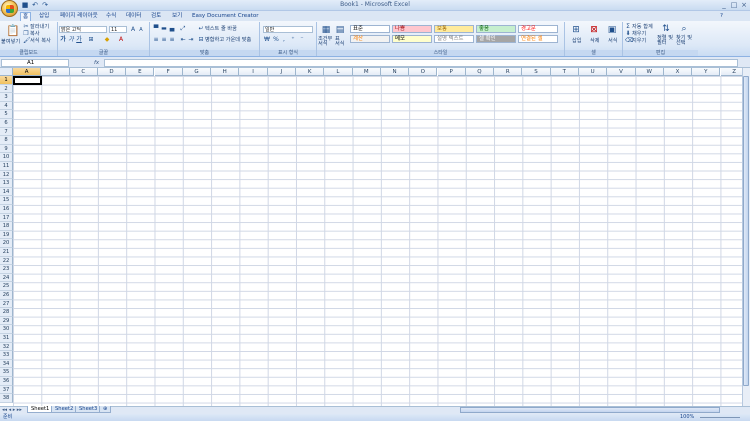 Image resolution: width=750 pixels, height=421 pixels. What do you see at coordinates (83, 72) in the screenshot?
I see `column-header: C` at bounding box center [83, 72].